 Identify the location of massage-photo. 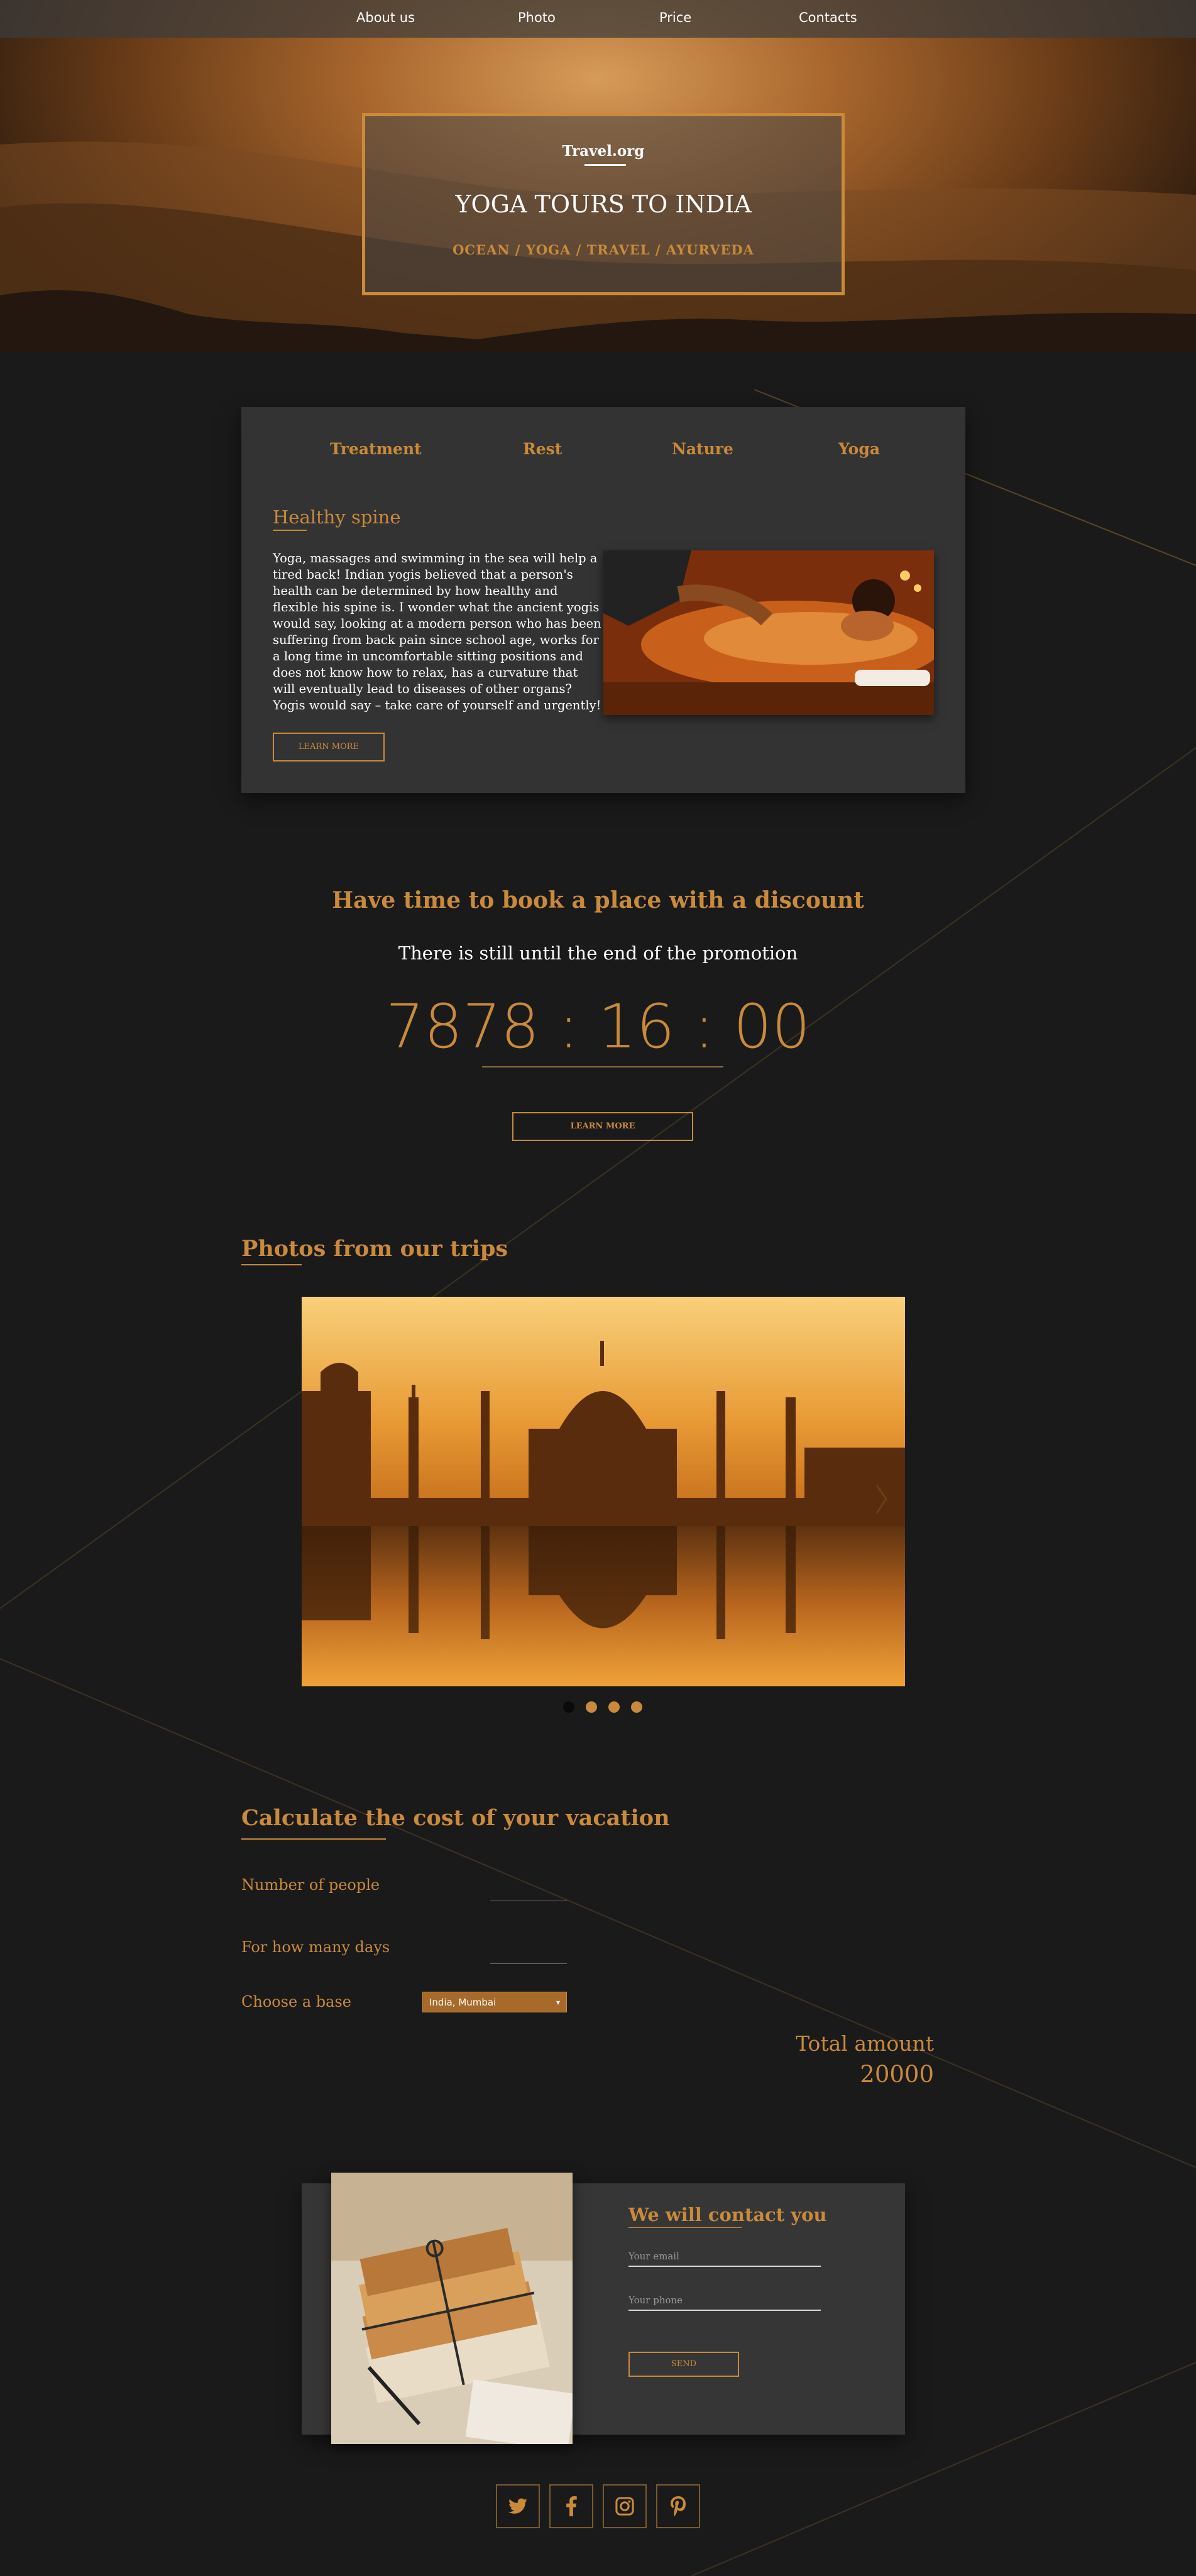
(768, 633).